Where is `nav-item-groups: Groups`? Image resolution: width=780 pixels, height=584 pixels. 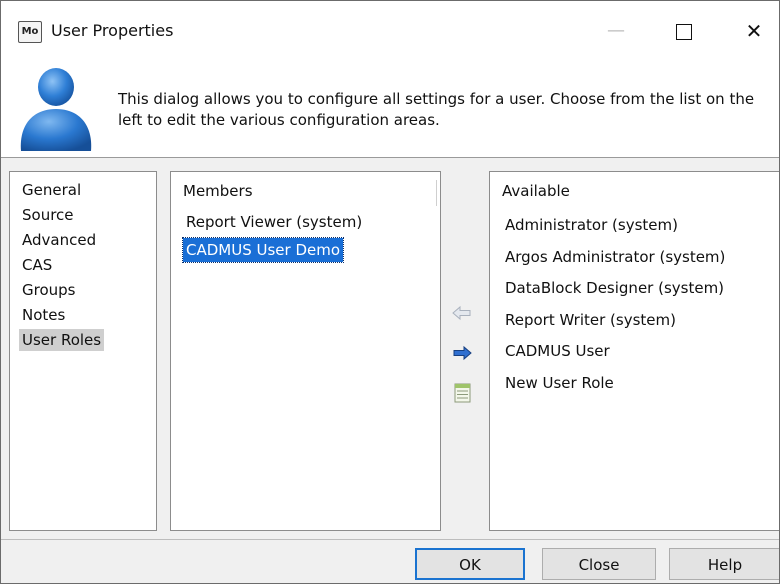 nav-item-groups: Groups is located at coordinates (48, 290).